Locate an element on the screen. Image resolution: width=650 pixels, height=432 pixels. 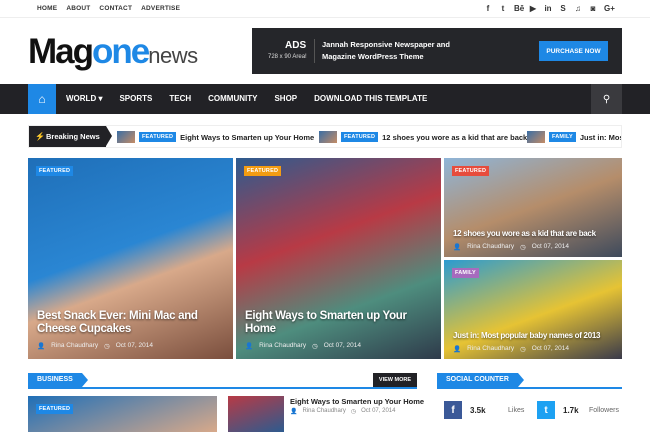
breaking-news-text: Breaking News is located at coordinates (73, 136).